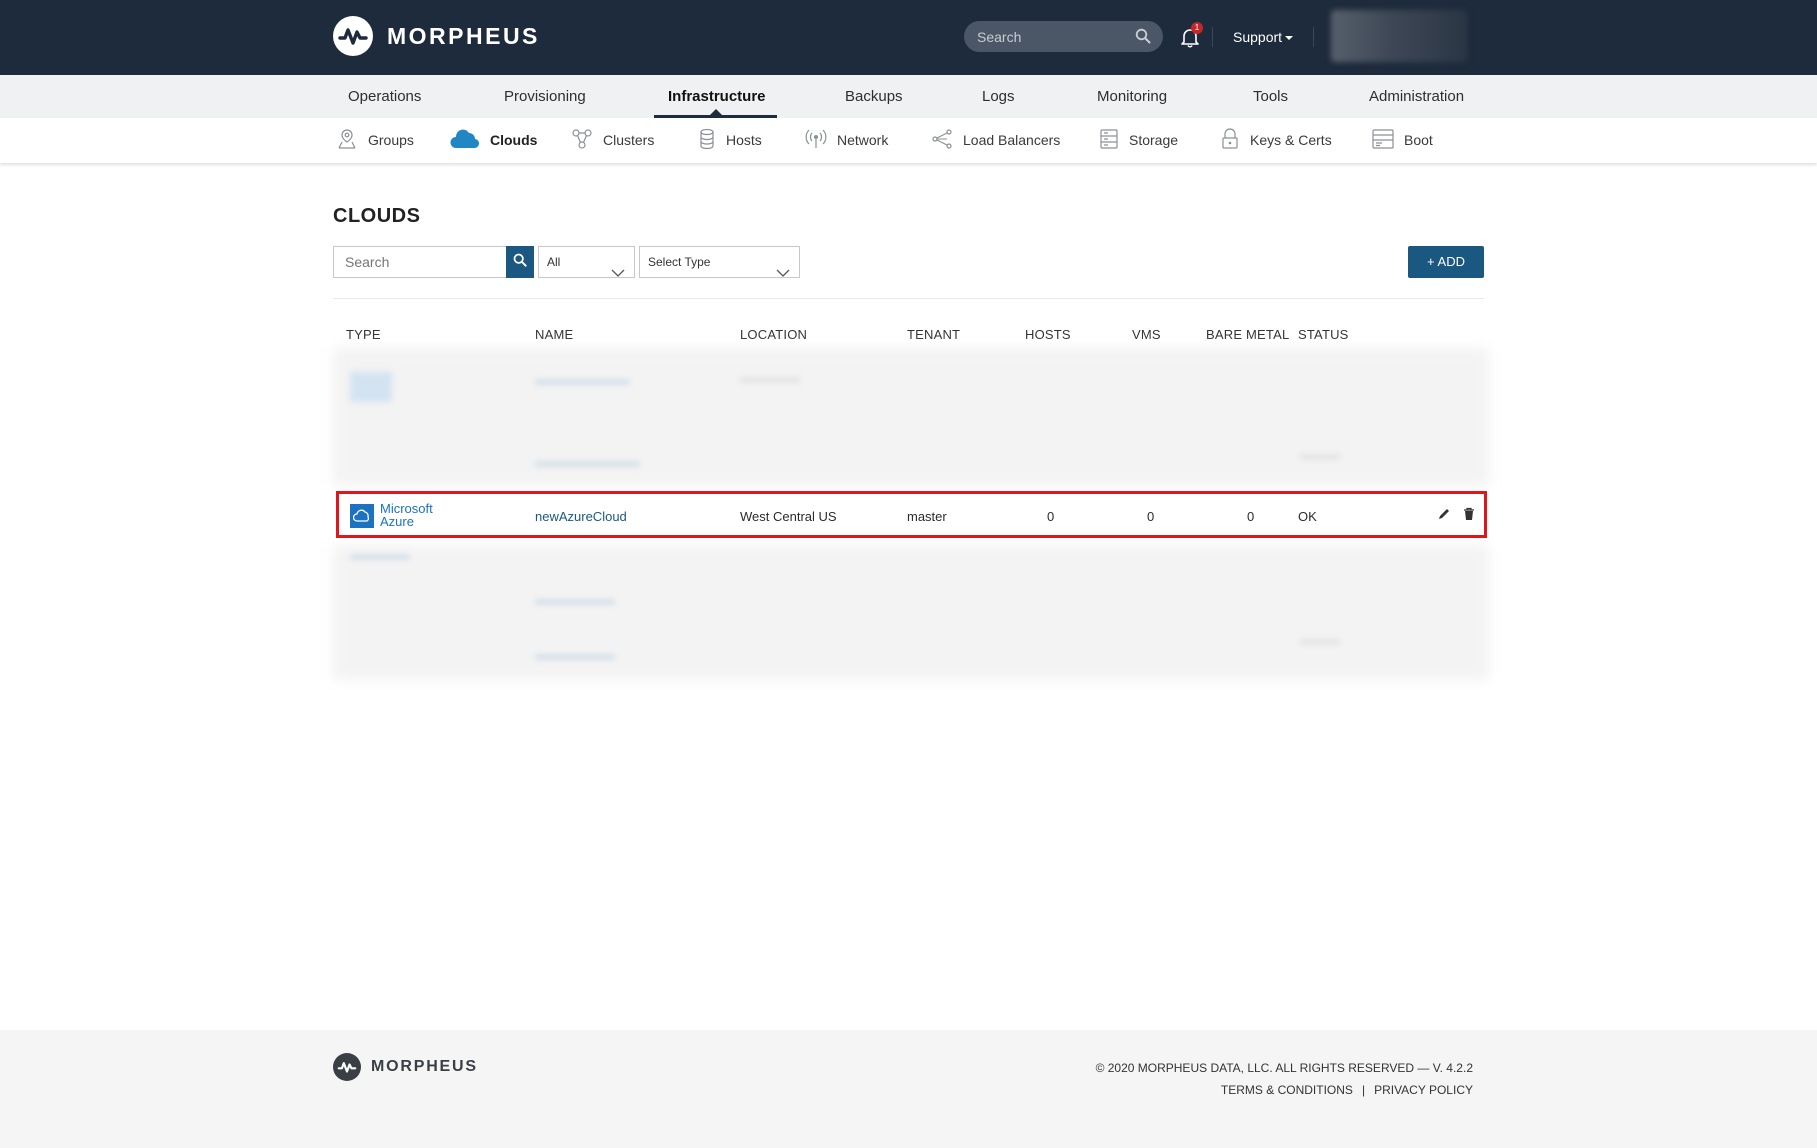 The height and width of the screenshot is (1148, 1817). I want to click on subnav-clouds: Clouds, so click(493, 140).